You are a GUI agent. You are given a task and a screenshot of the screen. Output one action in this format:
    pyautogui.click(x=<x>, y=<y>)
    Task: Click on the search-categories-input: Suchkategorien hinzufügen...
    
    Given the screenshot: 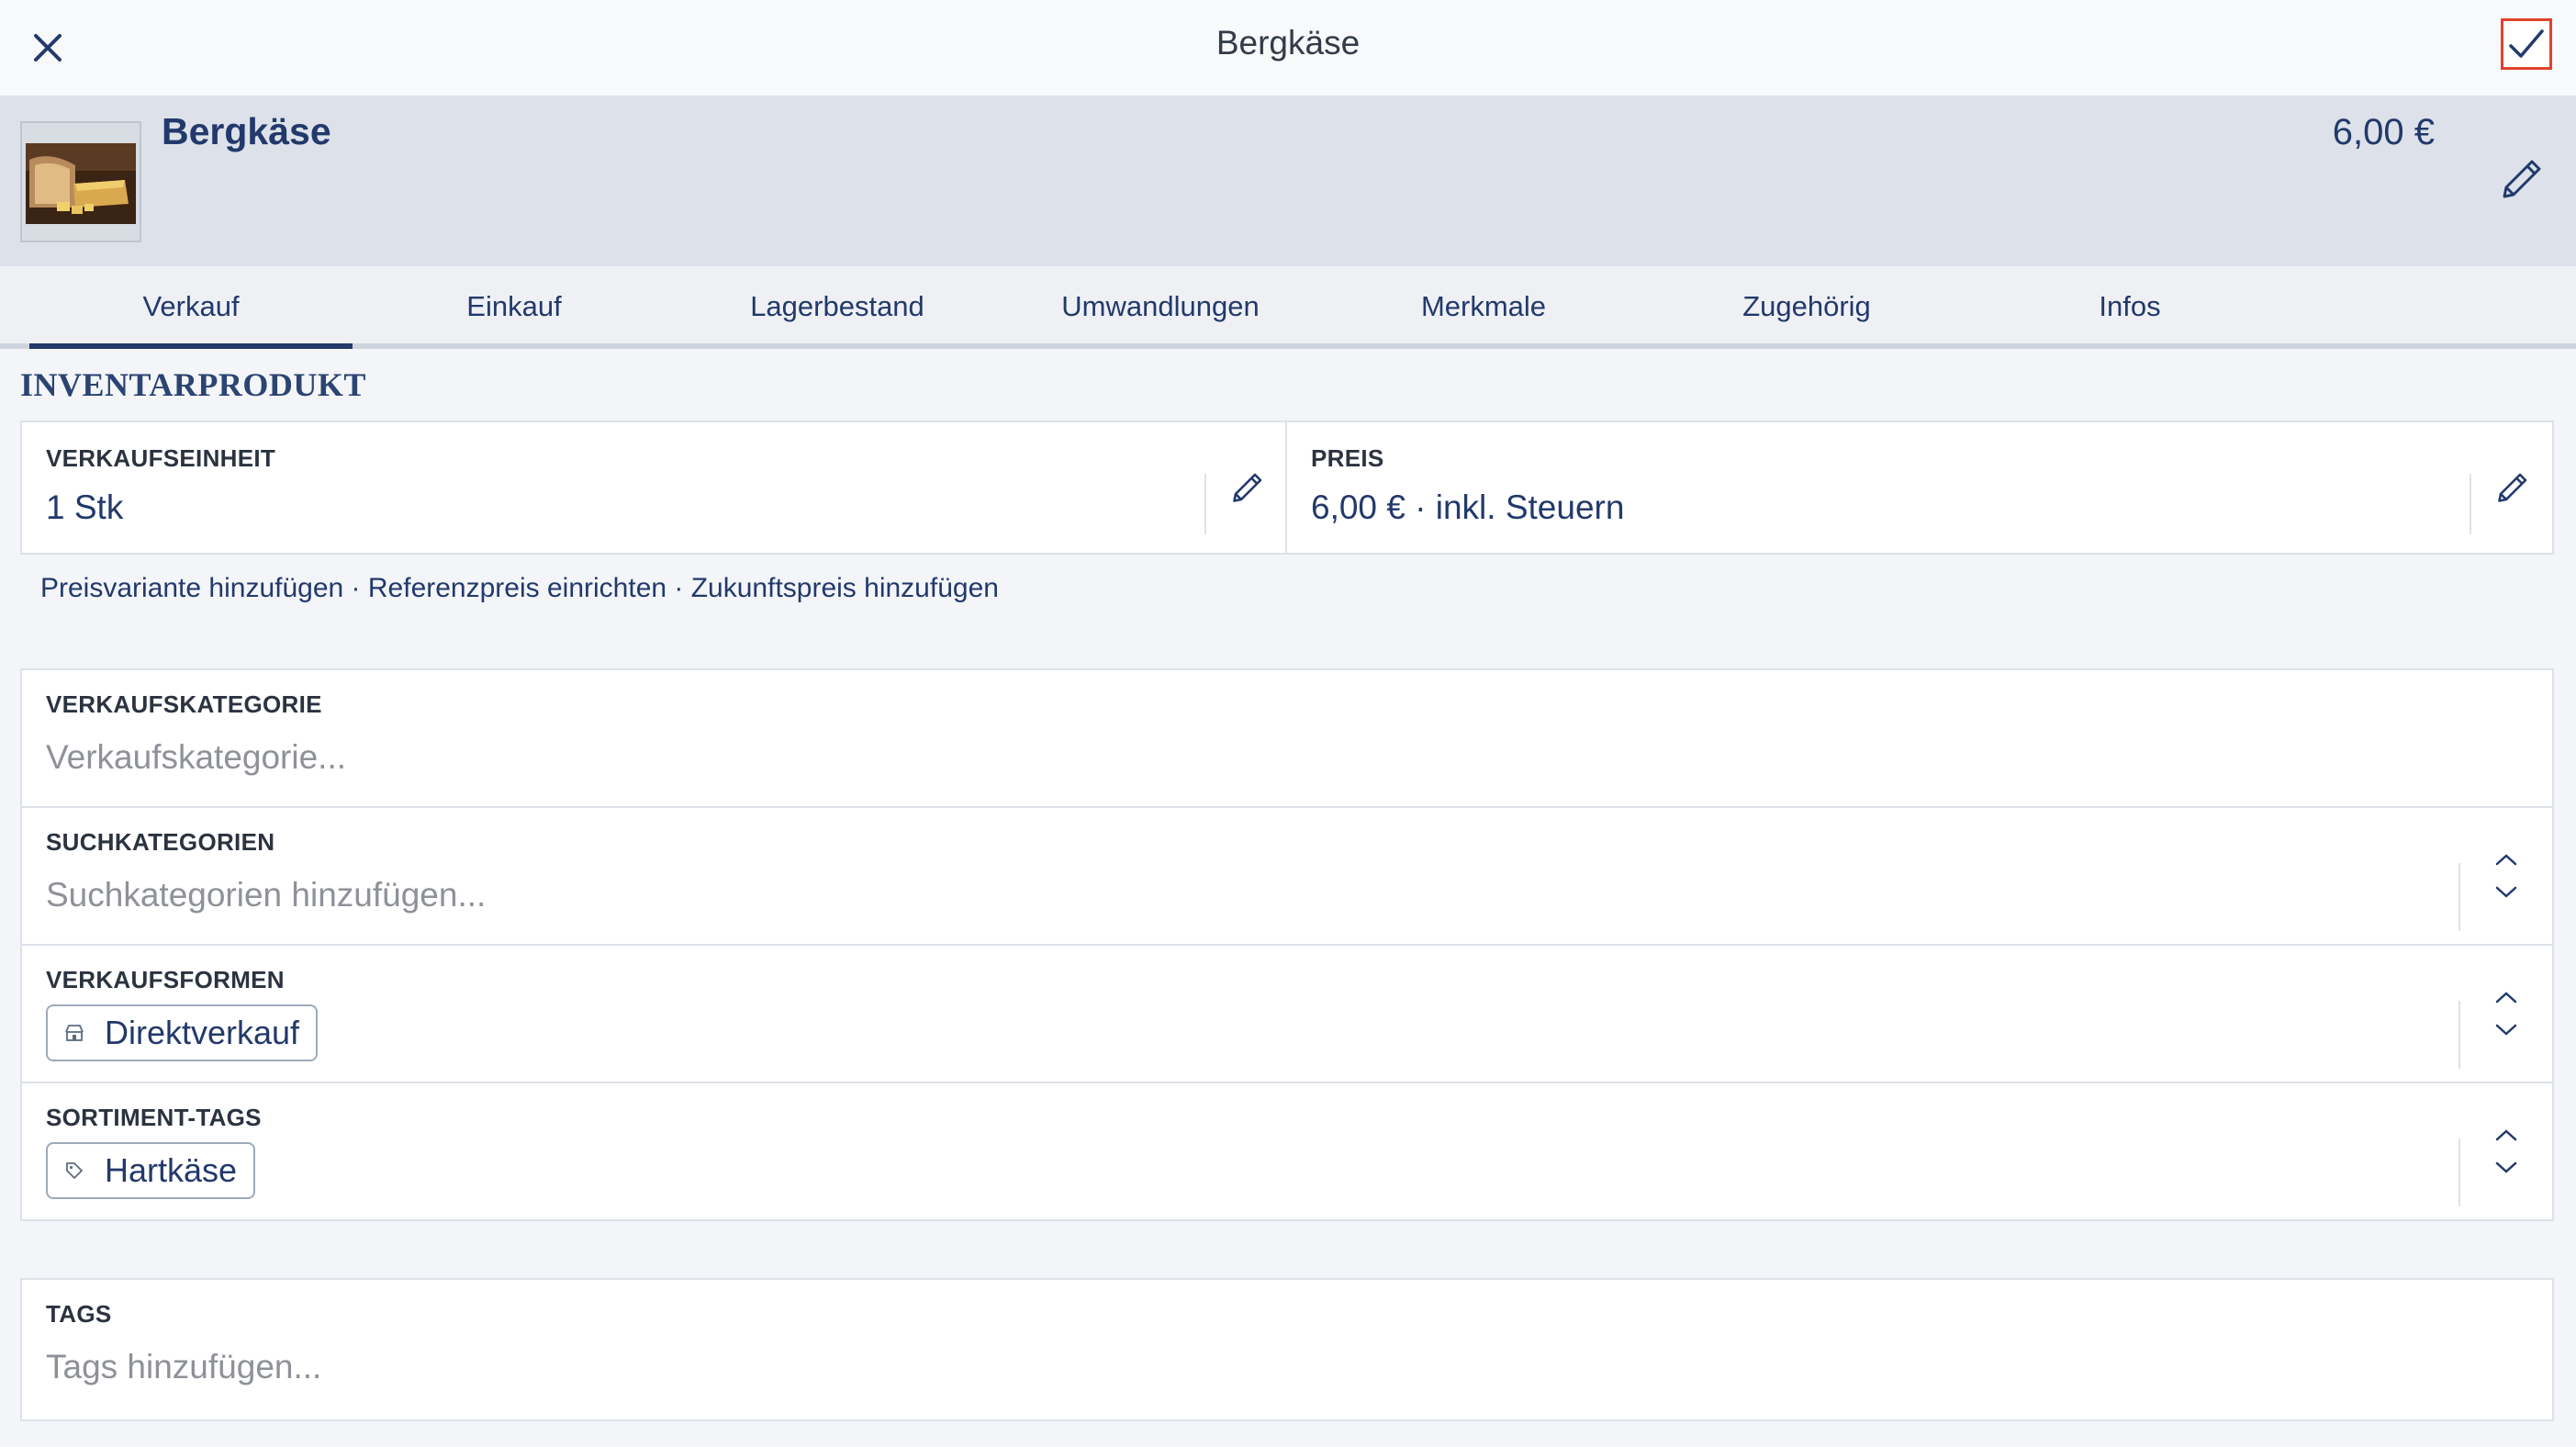 What is the action you would take?
    pyautogui.click(x=266, y=895)
    